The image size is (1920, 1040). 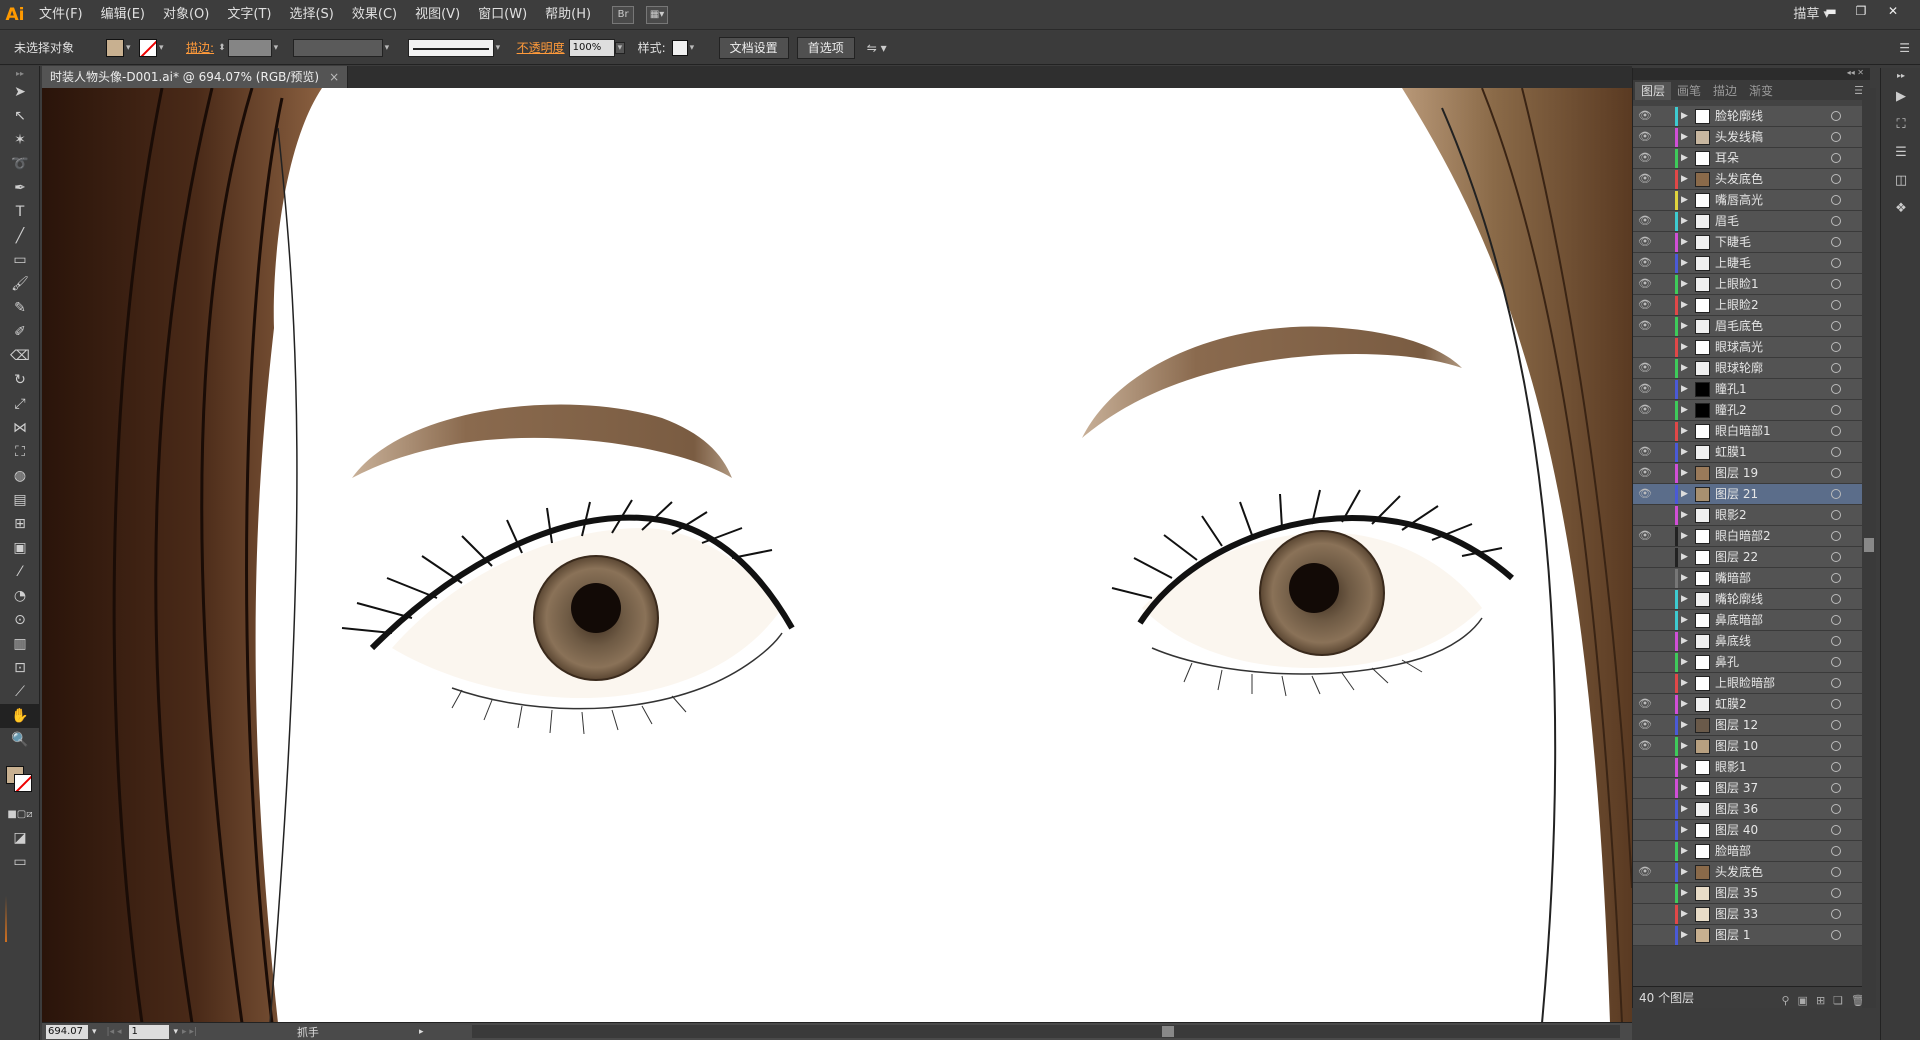 I want to click on paintbrush-tool-icon: 🖌, so click(x=20, y=284).